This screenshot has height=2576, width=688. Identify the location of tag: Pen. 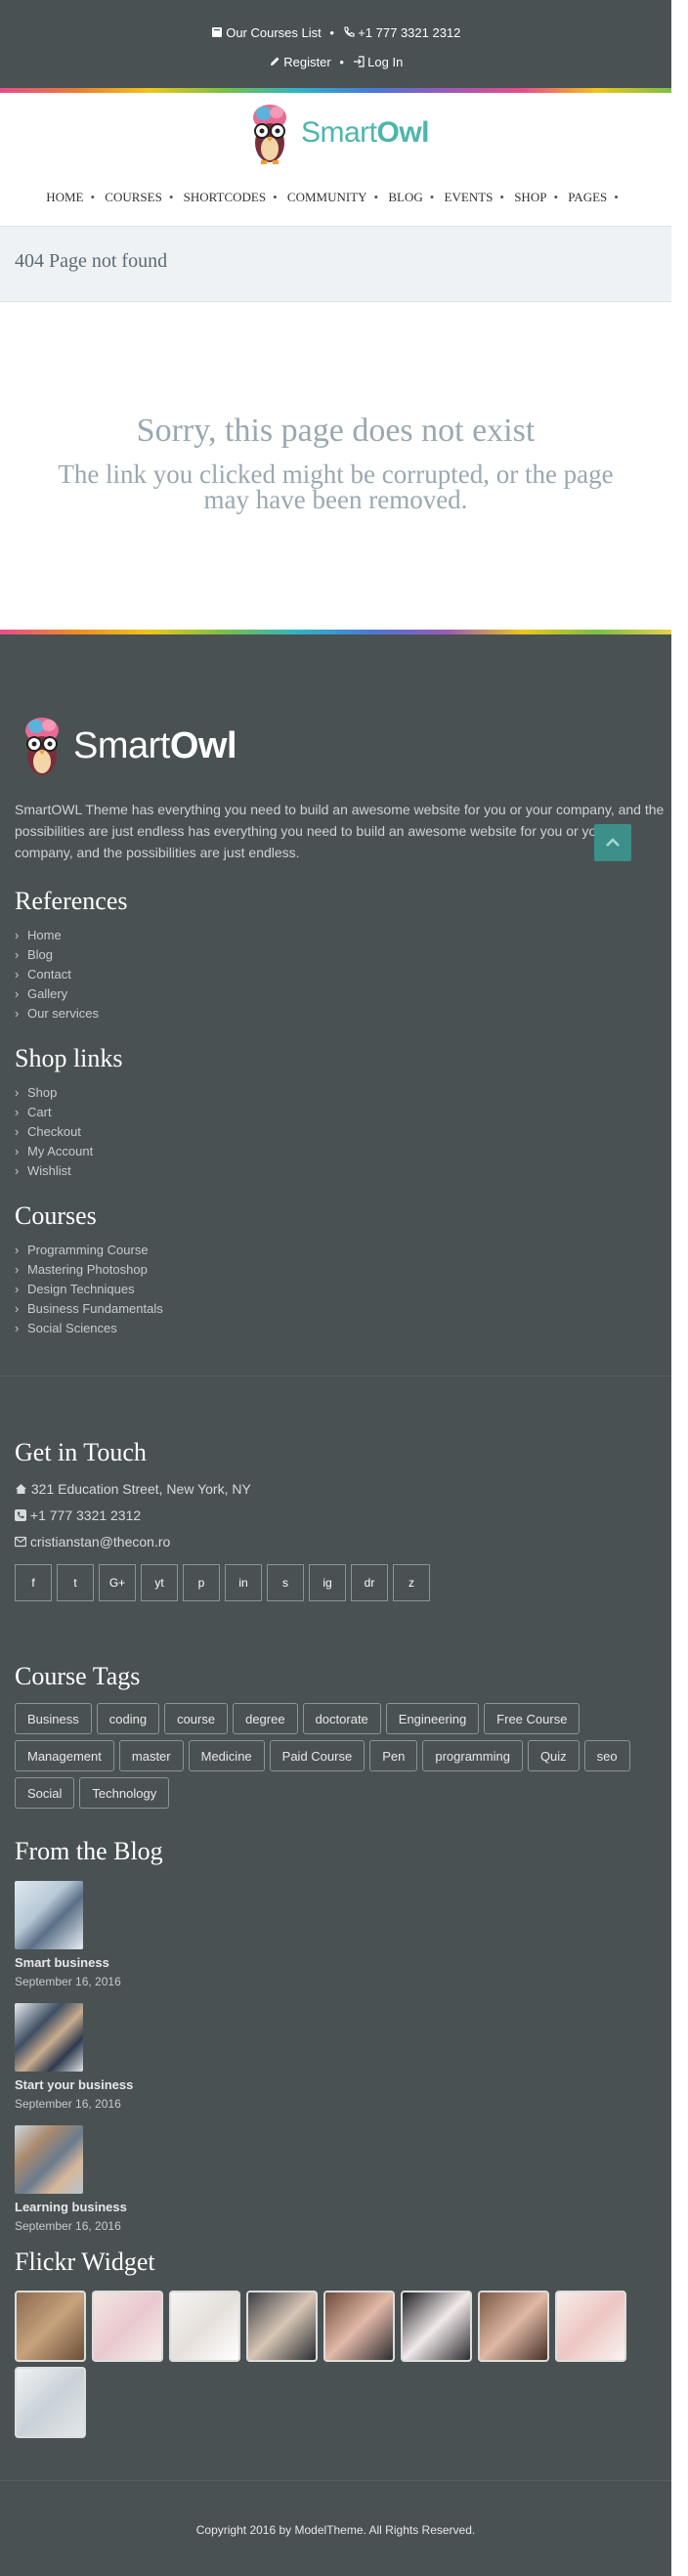
(394, 1755).